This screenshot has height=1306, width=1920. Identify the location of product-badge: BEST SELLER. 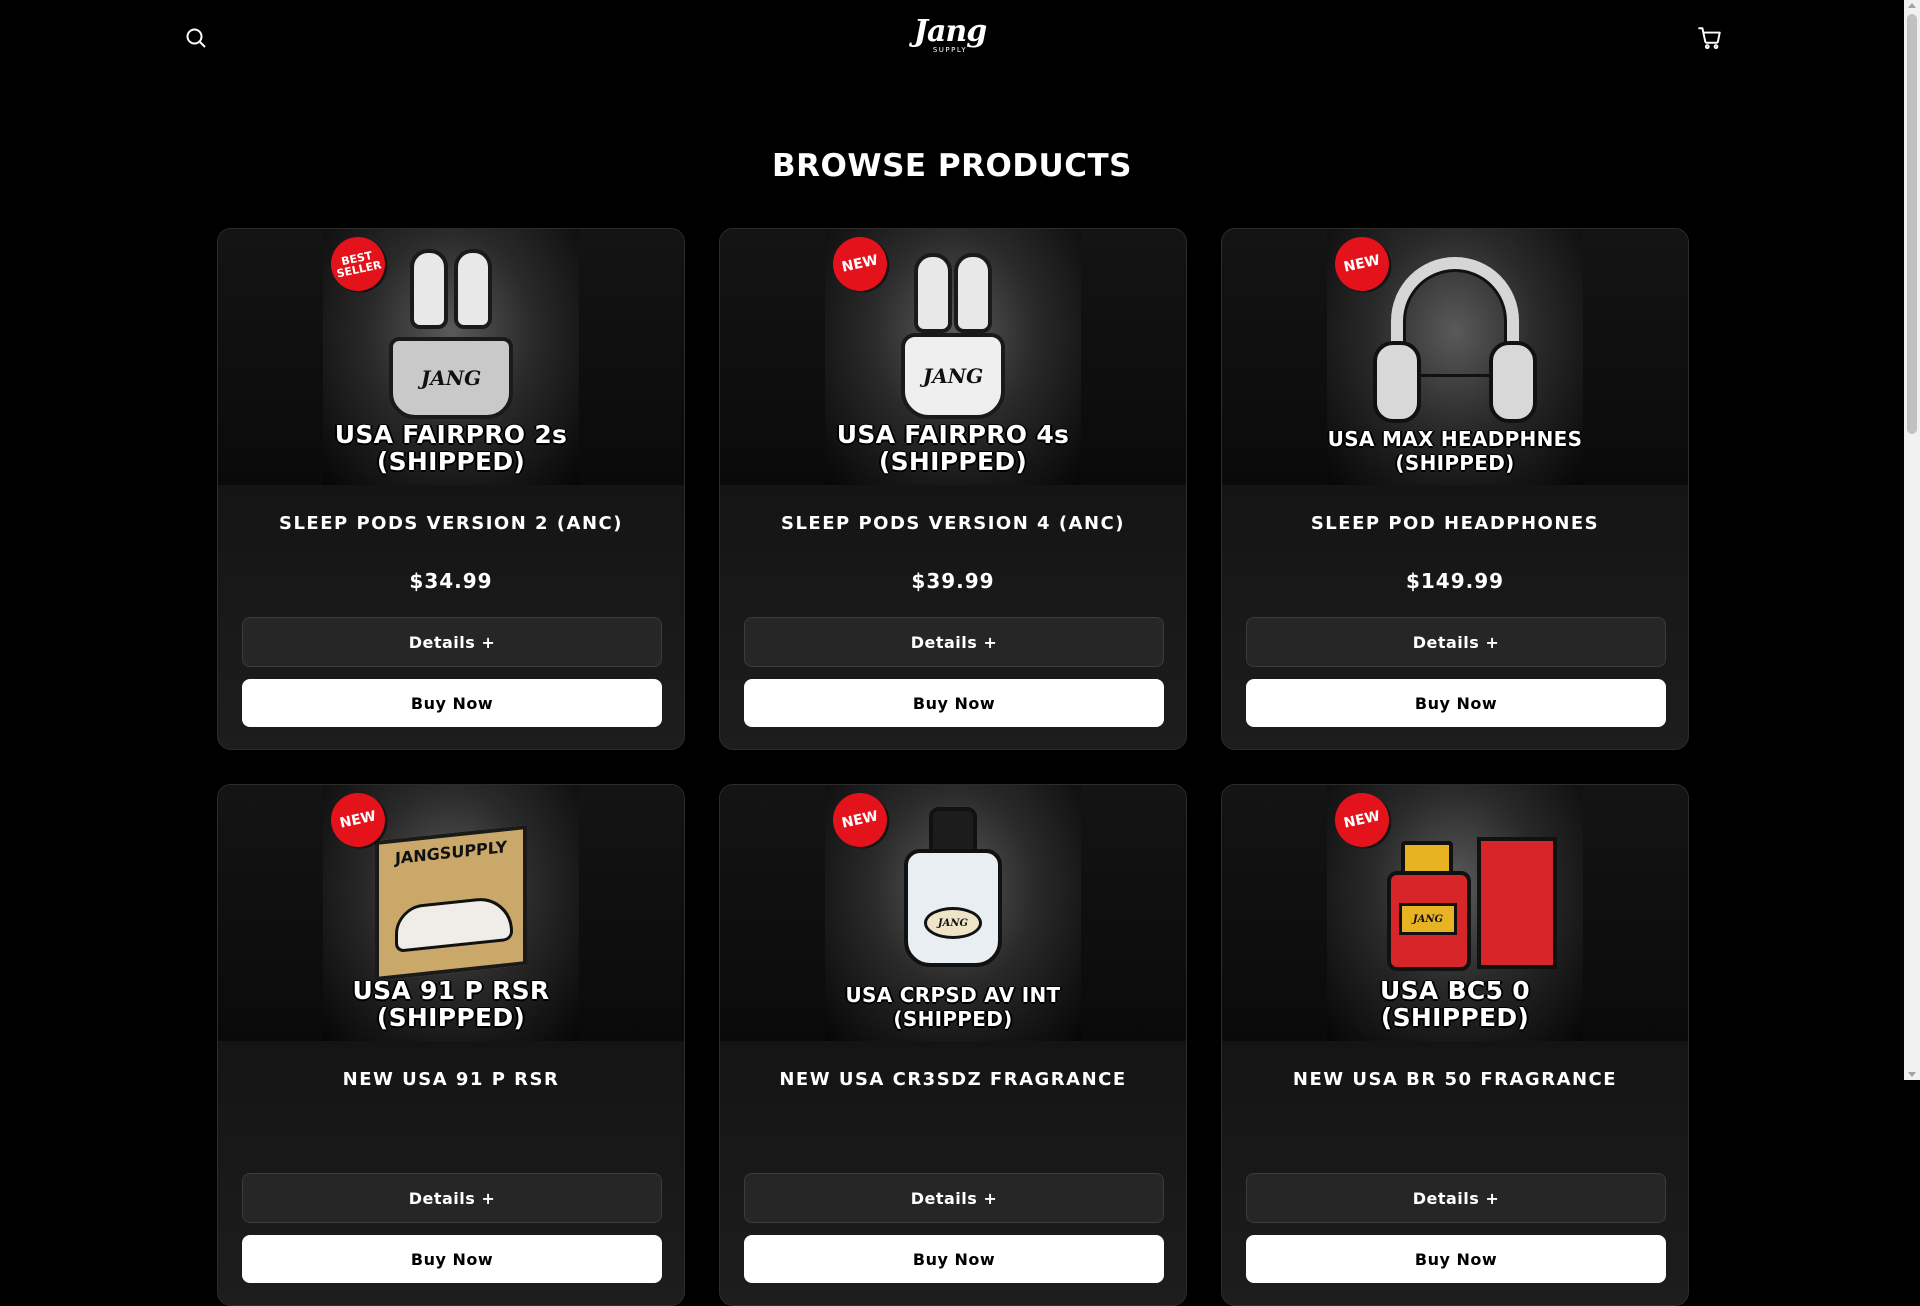
(358, 264).